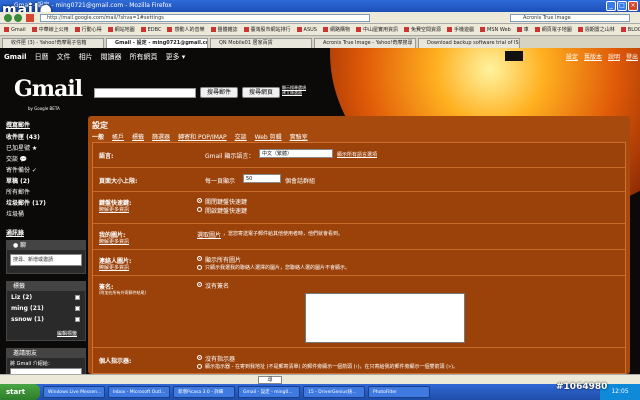  Describe the element at coordinates (157, 43) in the screenshot. I see `browser-tab: Gmail - 設定 - ming0721@gmail.com` at that location.